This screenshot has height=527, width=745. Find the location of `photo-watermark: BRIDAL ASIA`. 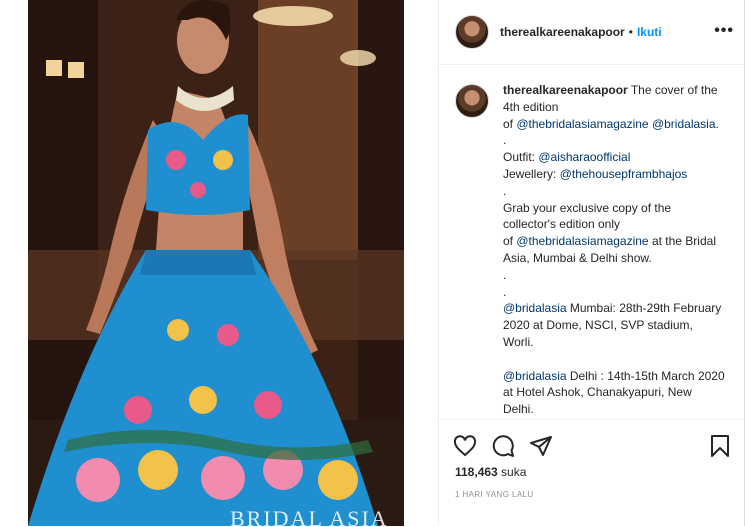

photo-watermark: BRIDAL ASIA is located at coordinates (309, 516).